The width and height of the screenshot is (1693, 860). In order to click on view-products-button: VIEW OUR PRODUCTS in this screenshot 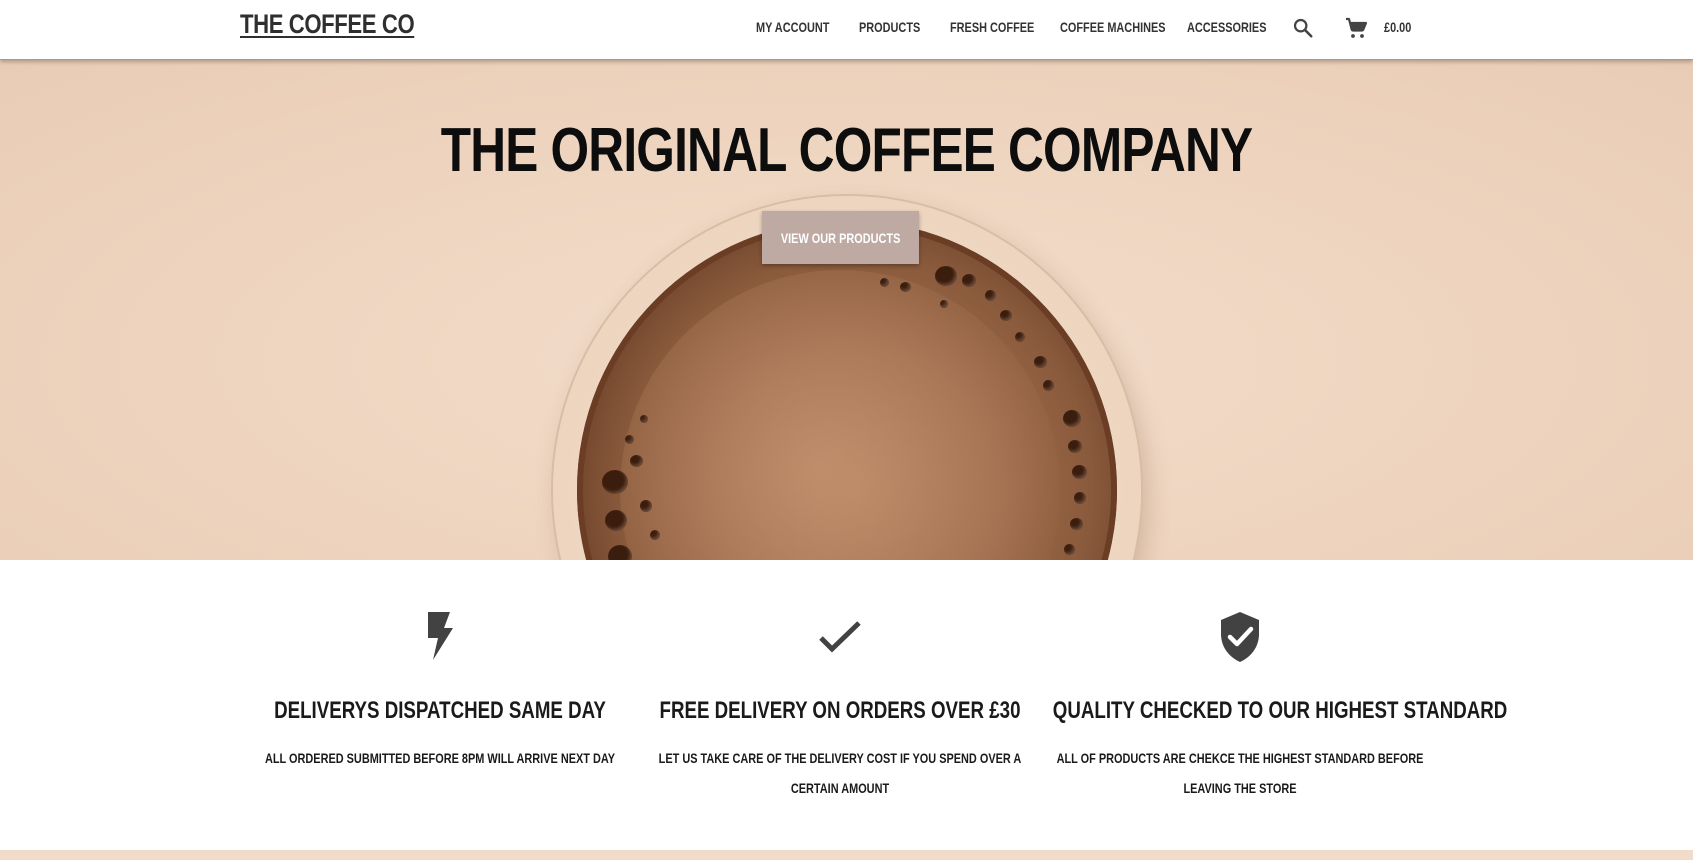, I will do `click(840, 237)`.